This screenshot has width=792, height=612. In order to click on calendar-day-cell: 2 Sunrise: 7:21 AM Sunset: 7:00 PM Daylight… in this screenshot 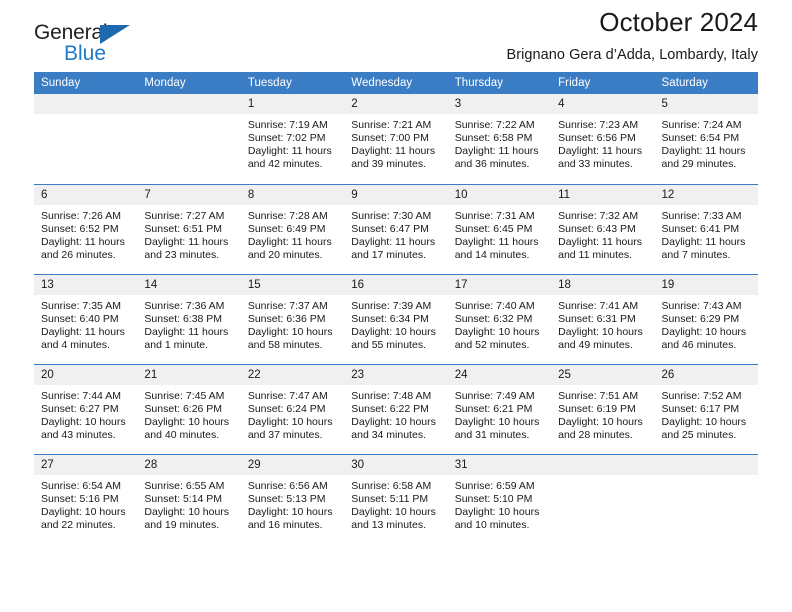, I will do `click(396, 139)`.